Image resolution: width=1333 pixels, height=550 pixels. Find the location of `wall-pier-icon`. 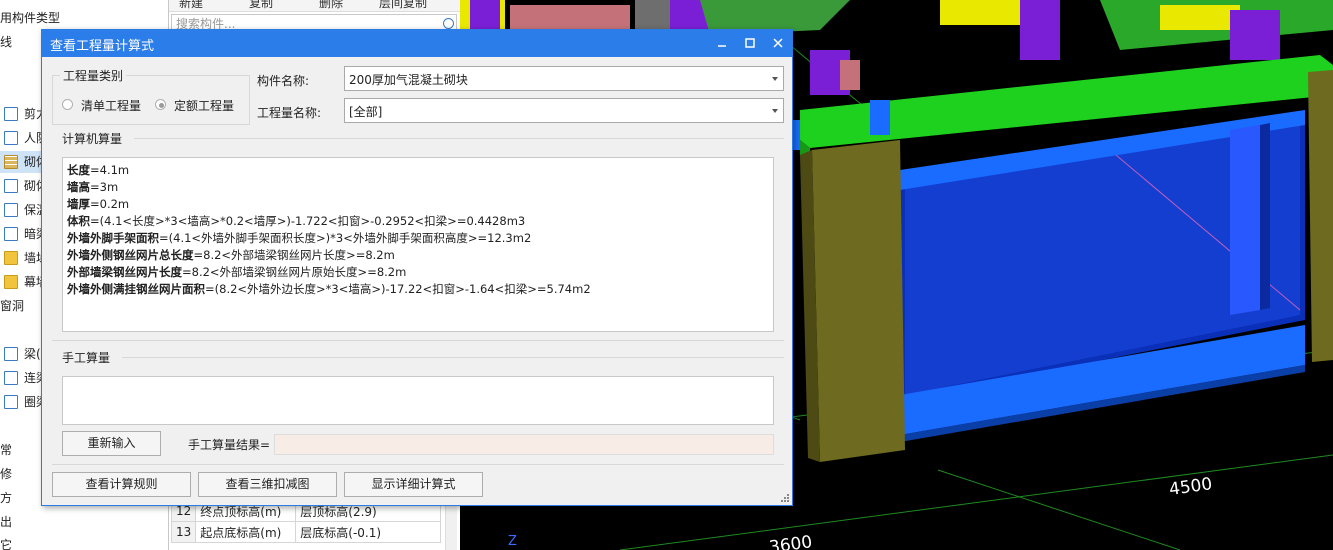

wall-pier-icon is located at coordinates (11, 258).